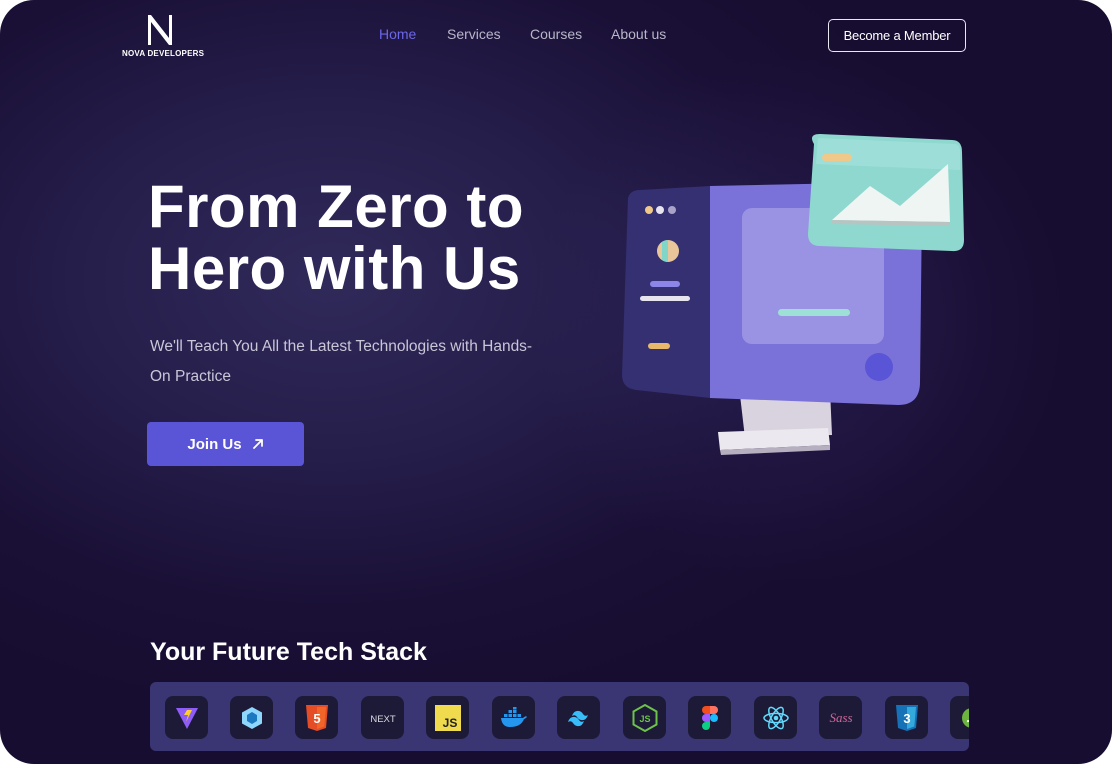 This screenshot has width=1112, height=764. Describe the element at coordinates (334, 268) in the screenshot. I see `hero-title-line-2: Hero with Us` at that location.